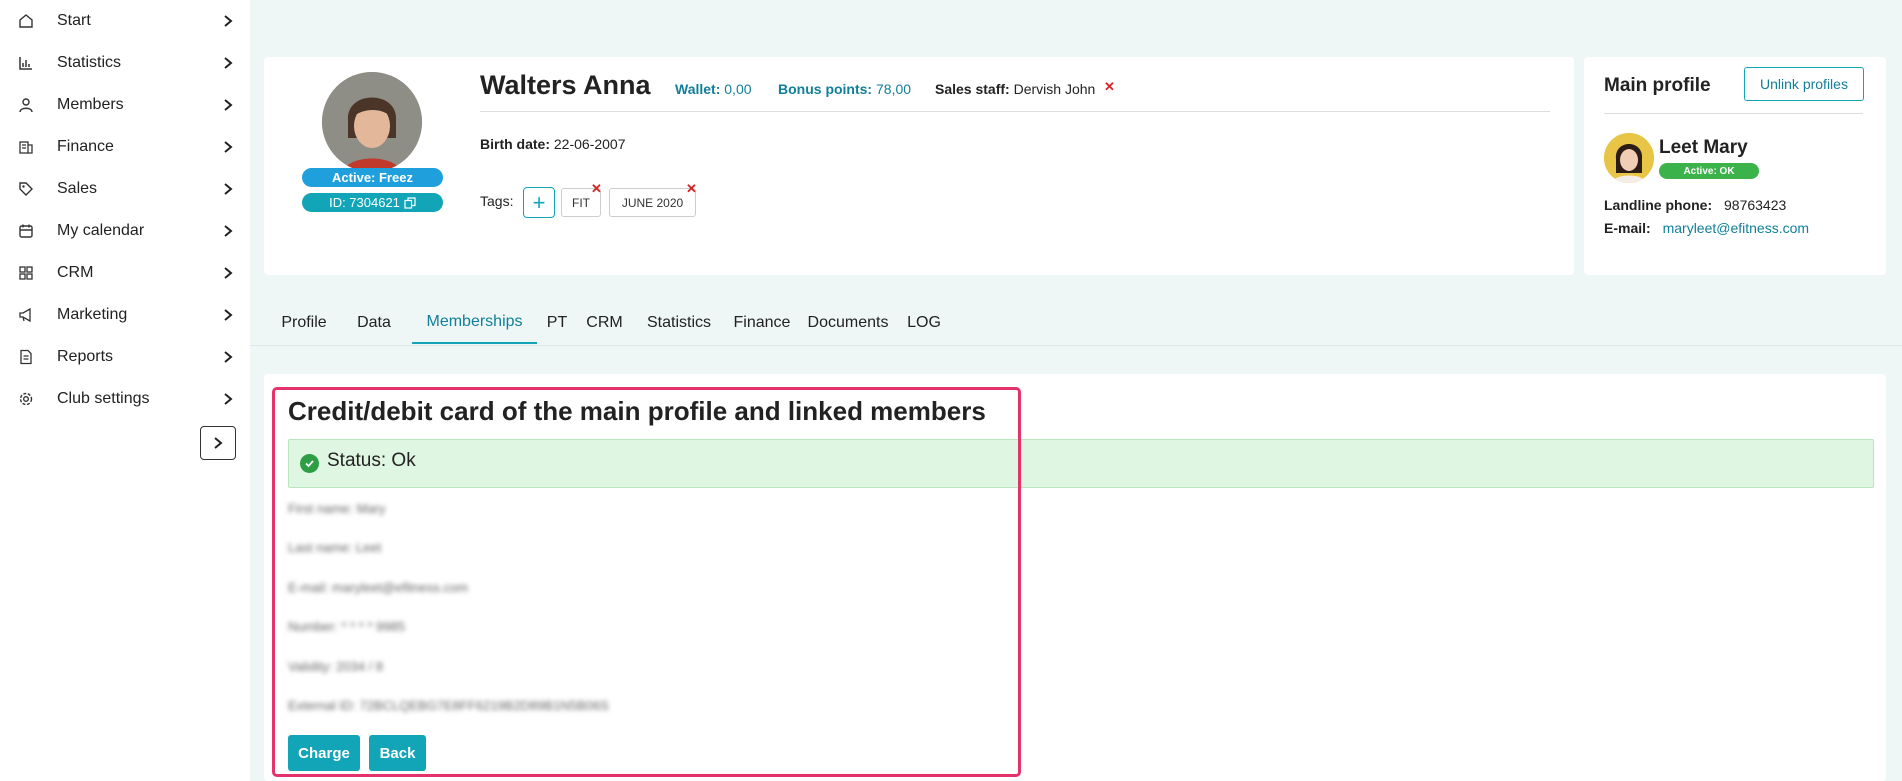 The image size is (1902, 781). What do you see at coordinates (894, 89) in the screenshot?
I see `bonus-points-value: 78,00` at bounding box center [894, 89].